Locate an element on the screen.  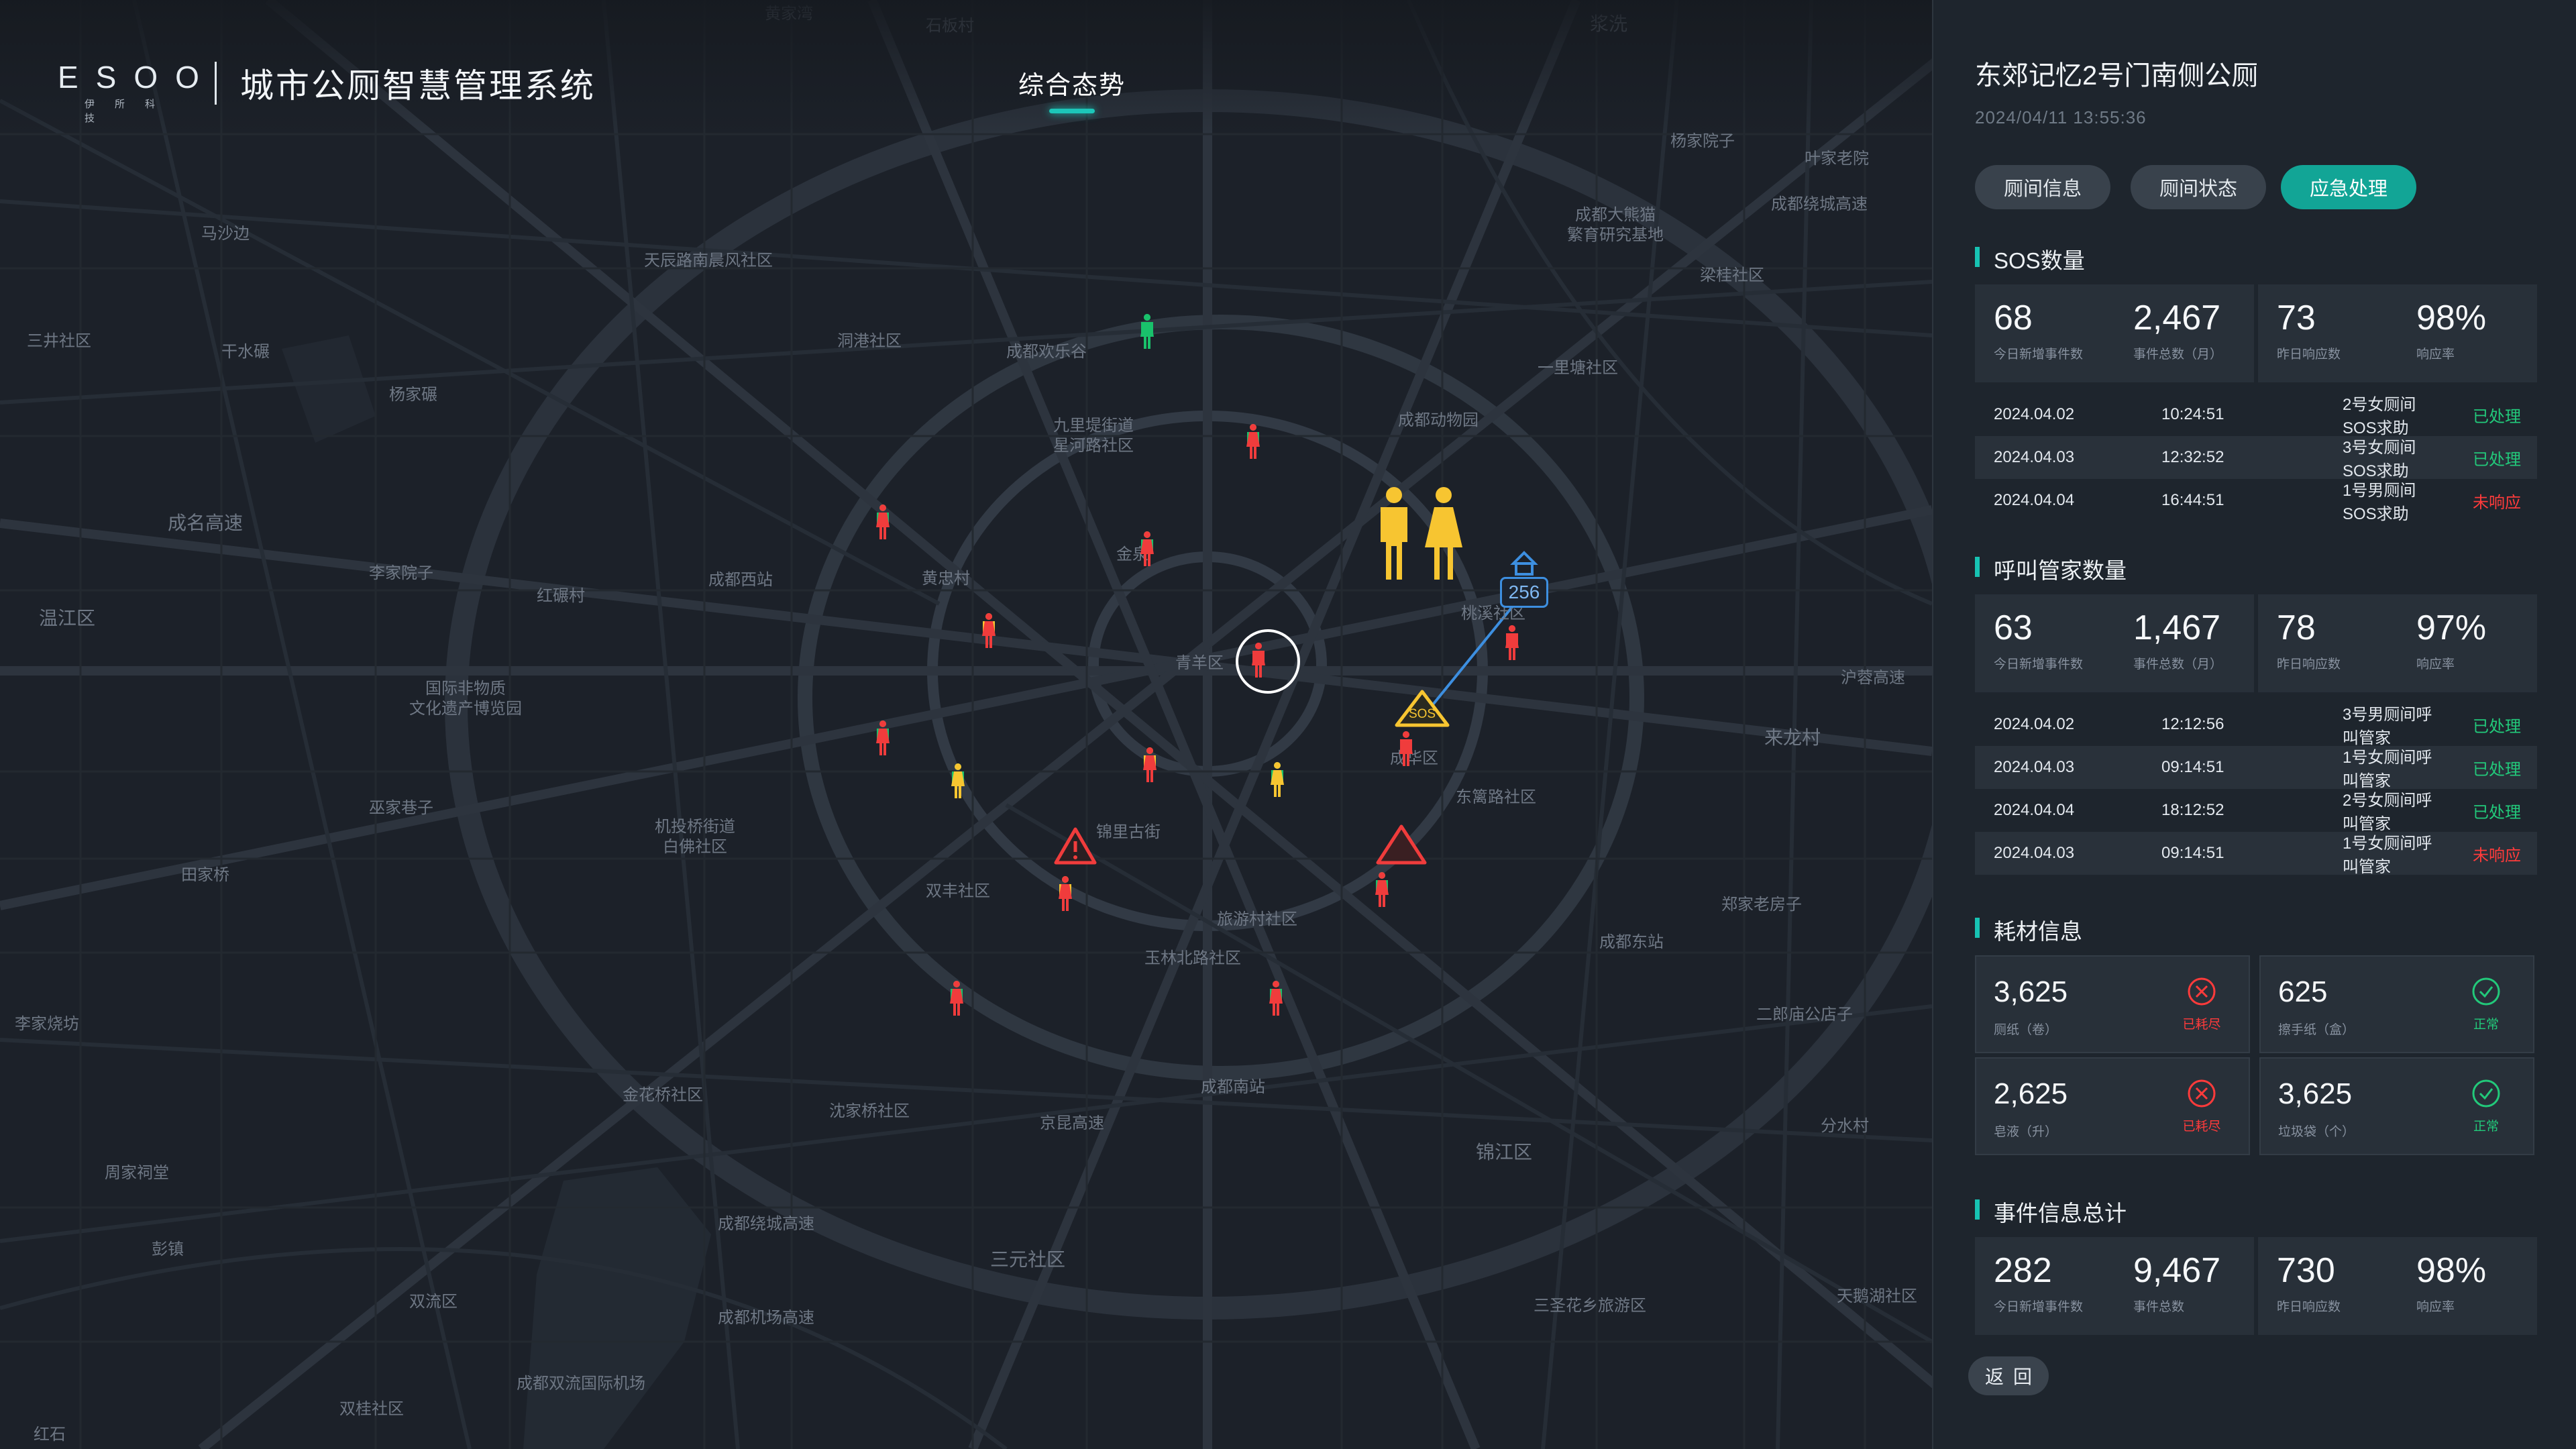
stat-value: 2,467 is located at coordinates (2177, 318).